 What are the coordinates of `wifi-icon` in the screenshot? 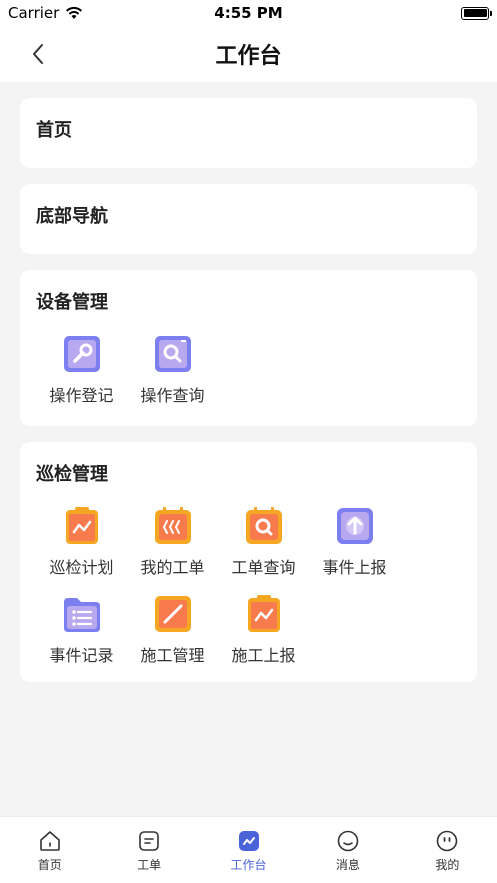 It's located at (74, 12).